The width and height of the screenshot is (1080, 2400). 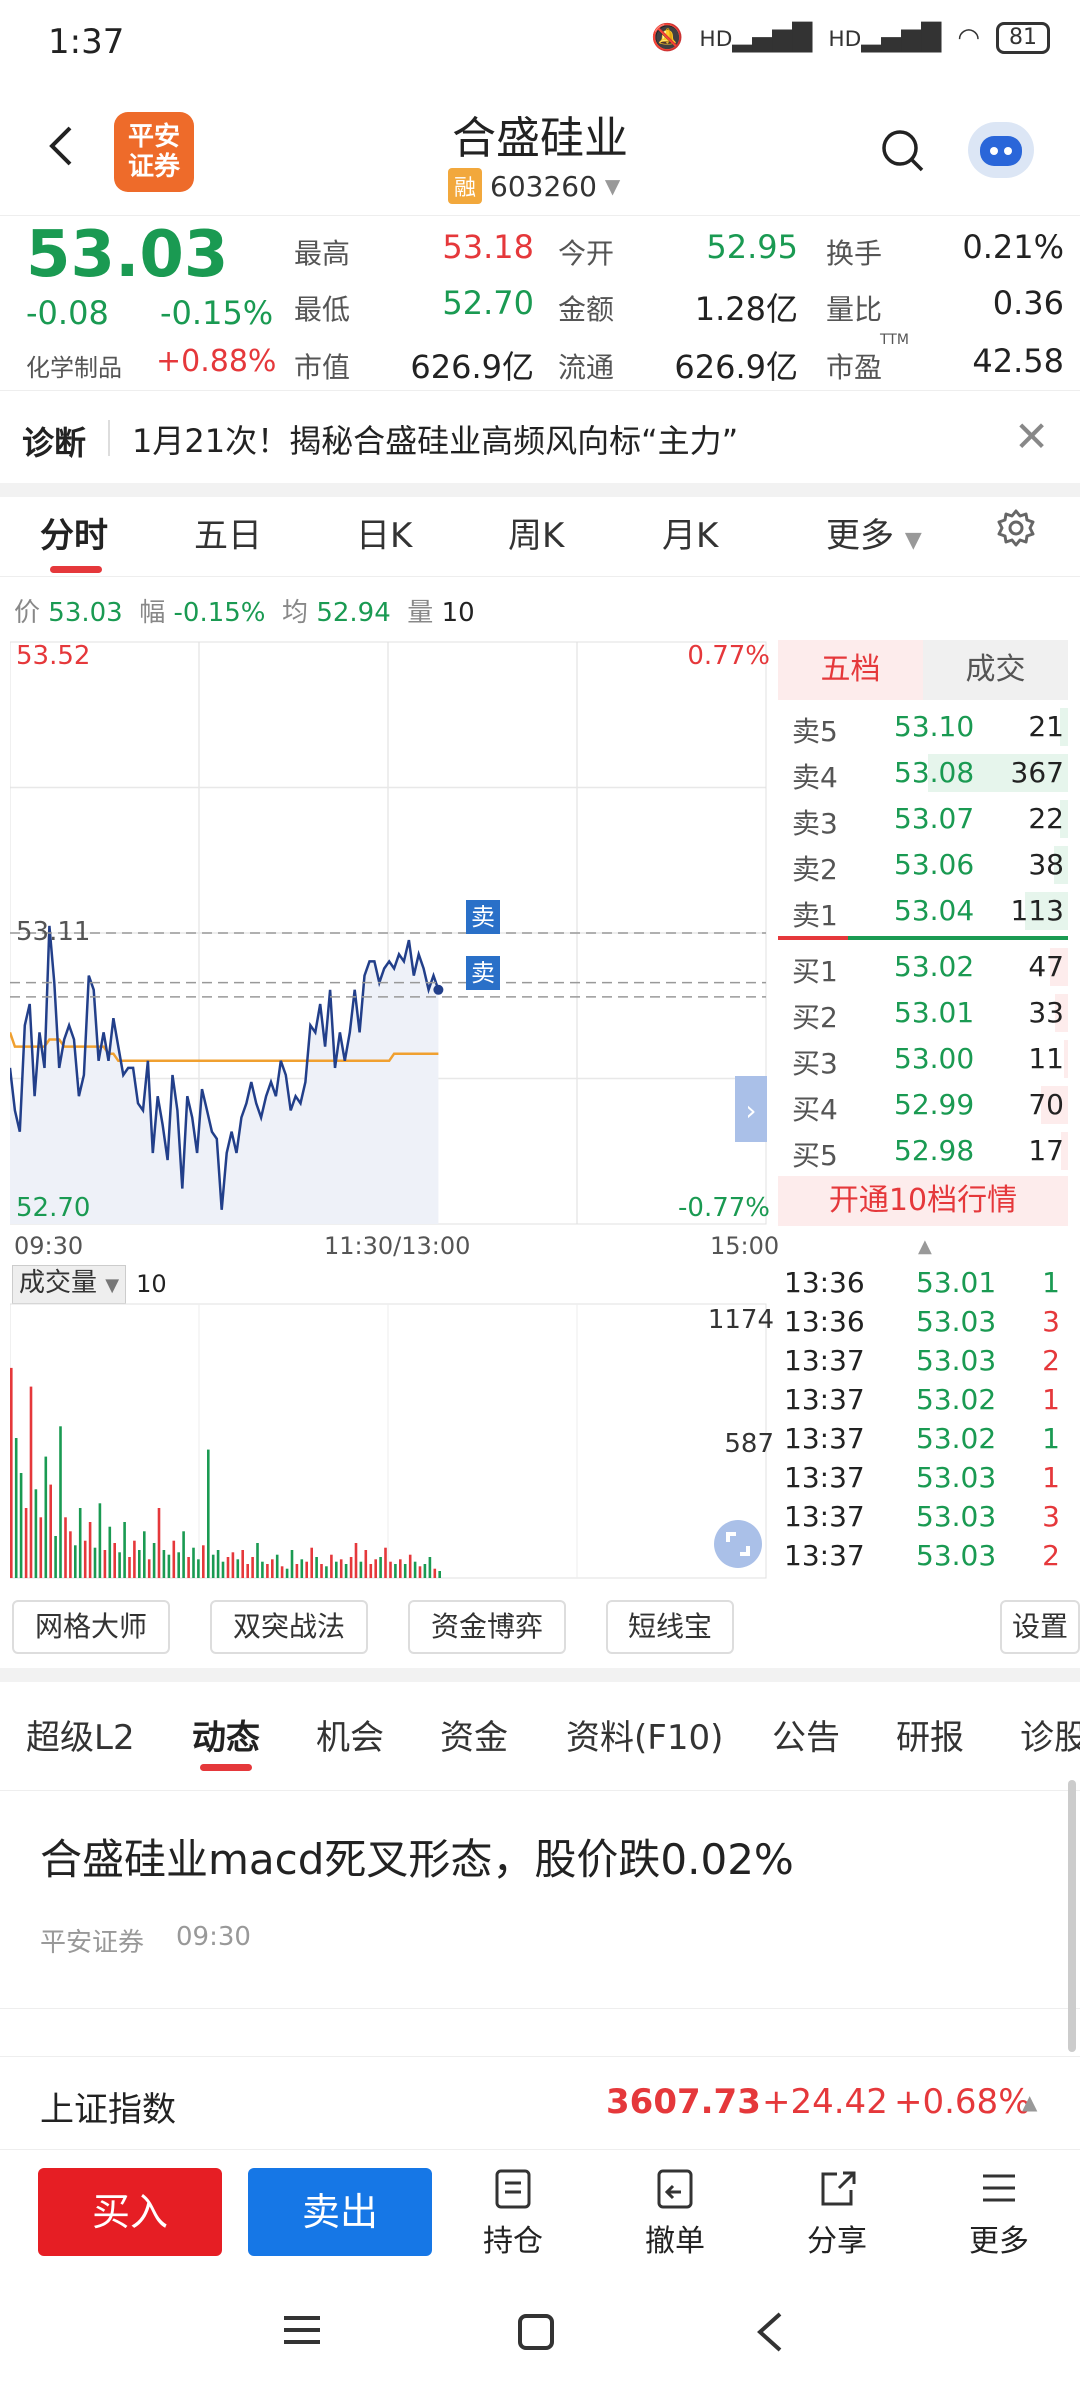 What do you see at coordinates (417, 1856) in the screenshot?
I see `news-title: 合盛硅业macd死叉形态，股价跌0.02%` at bounding box center [417, 1856].